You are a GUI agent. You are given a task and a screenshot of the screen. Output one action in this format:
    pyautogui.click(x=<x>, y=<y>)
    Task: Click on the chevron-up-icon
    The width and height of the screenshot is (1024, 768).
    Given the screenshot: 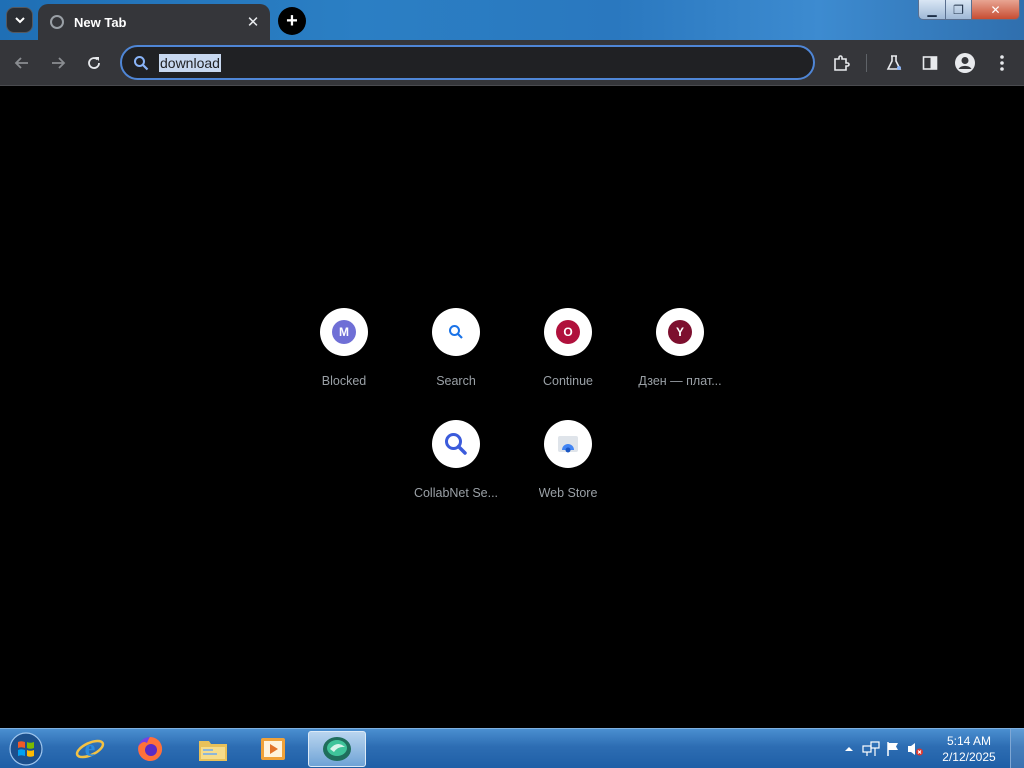 What is the action you would take?
    pyautogui.click(x=849, y=749)
    